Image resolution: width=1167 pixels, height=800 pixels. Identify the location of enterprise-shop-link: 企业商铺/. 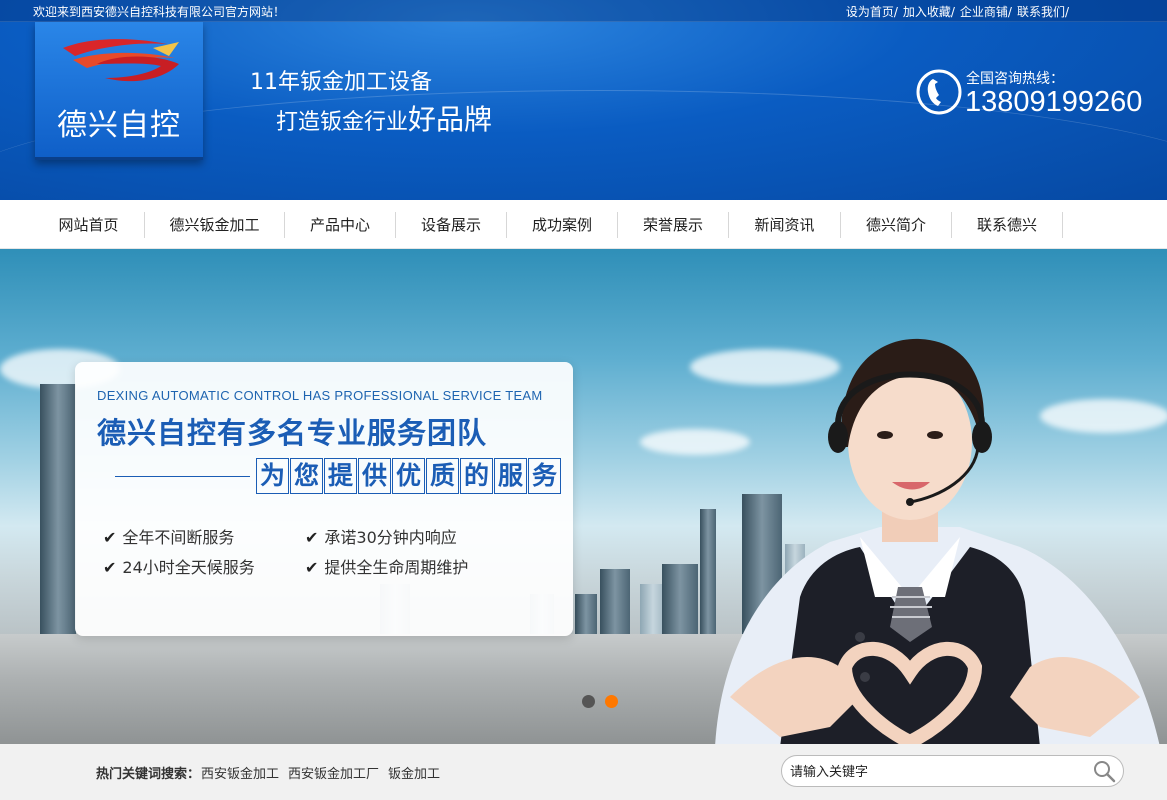
(986, 11).